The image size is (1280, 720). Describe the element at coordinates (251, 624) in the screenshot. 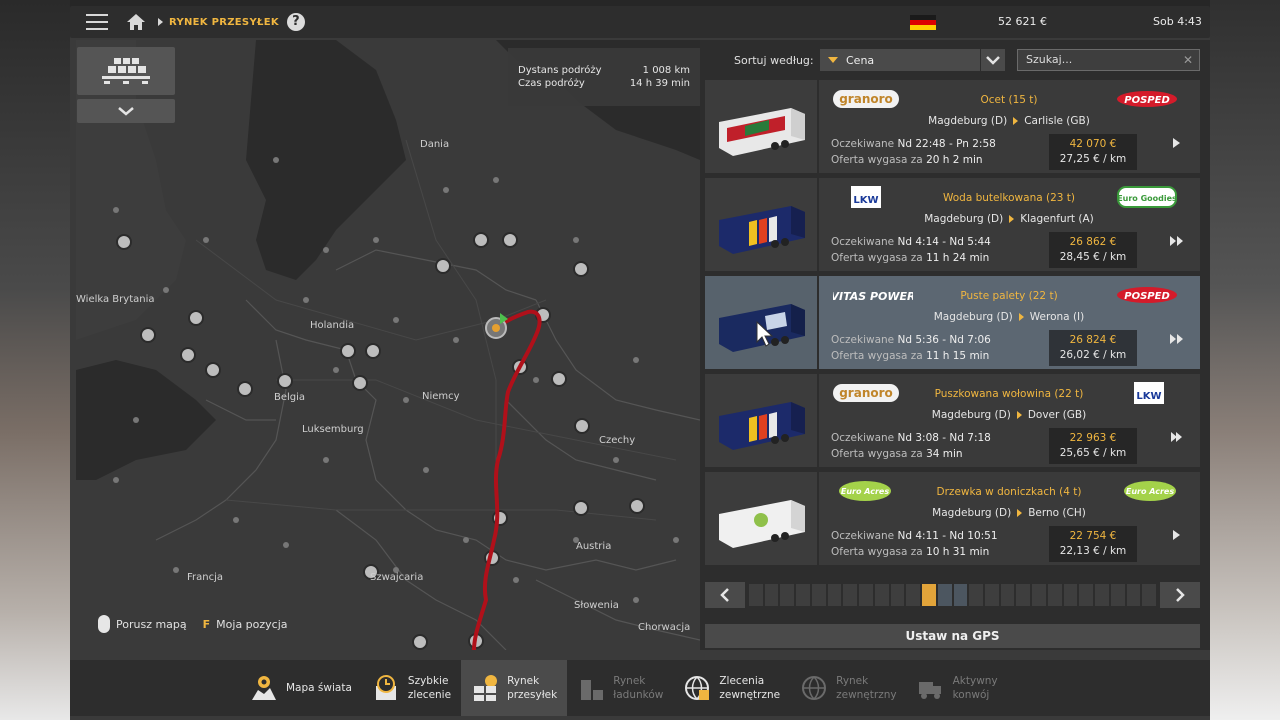

I see `my-position-hint: Moja pozycja` at that location.